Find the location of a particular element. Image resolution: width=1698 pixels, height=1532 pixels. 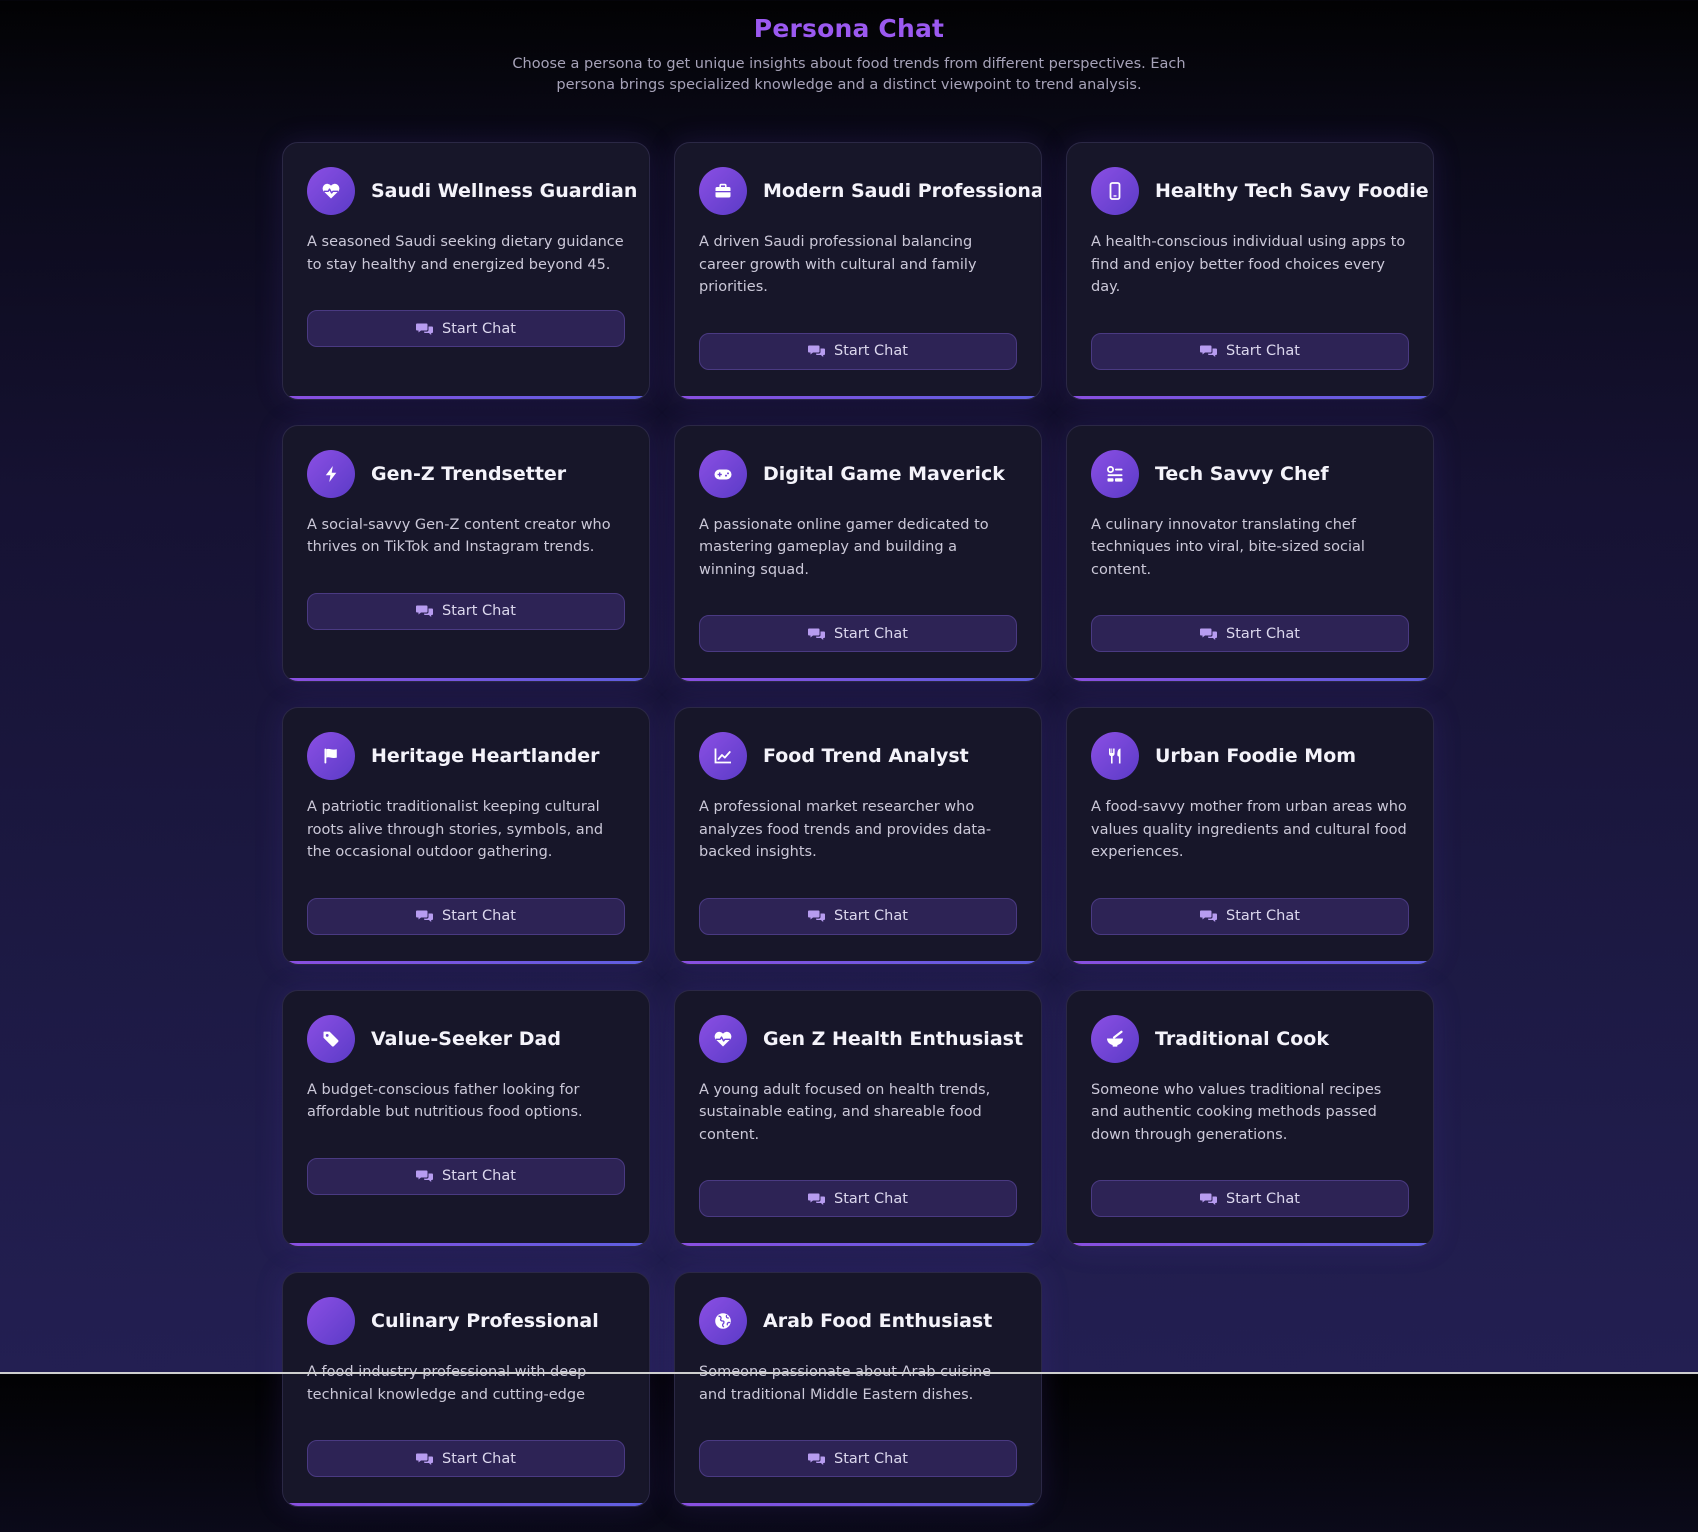

persona-card-header: Heritage Heartlander is located at coordinates (466, 756).